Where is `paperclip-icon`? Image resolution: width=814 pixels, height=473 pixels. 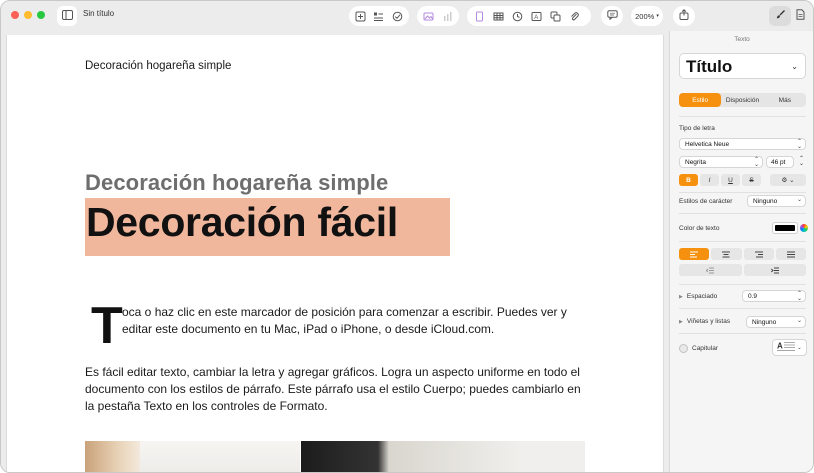
paperclip-icon is located at coordinates (574, 16).